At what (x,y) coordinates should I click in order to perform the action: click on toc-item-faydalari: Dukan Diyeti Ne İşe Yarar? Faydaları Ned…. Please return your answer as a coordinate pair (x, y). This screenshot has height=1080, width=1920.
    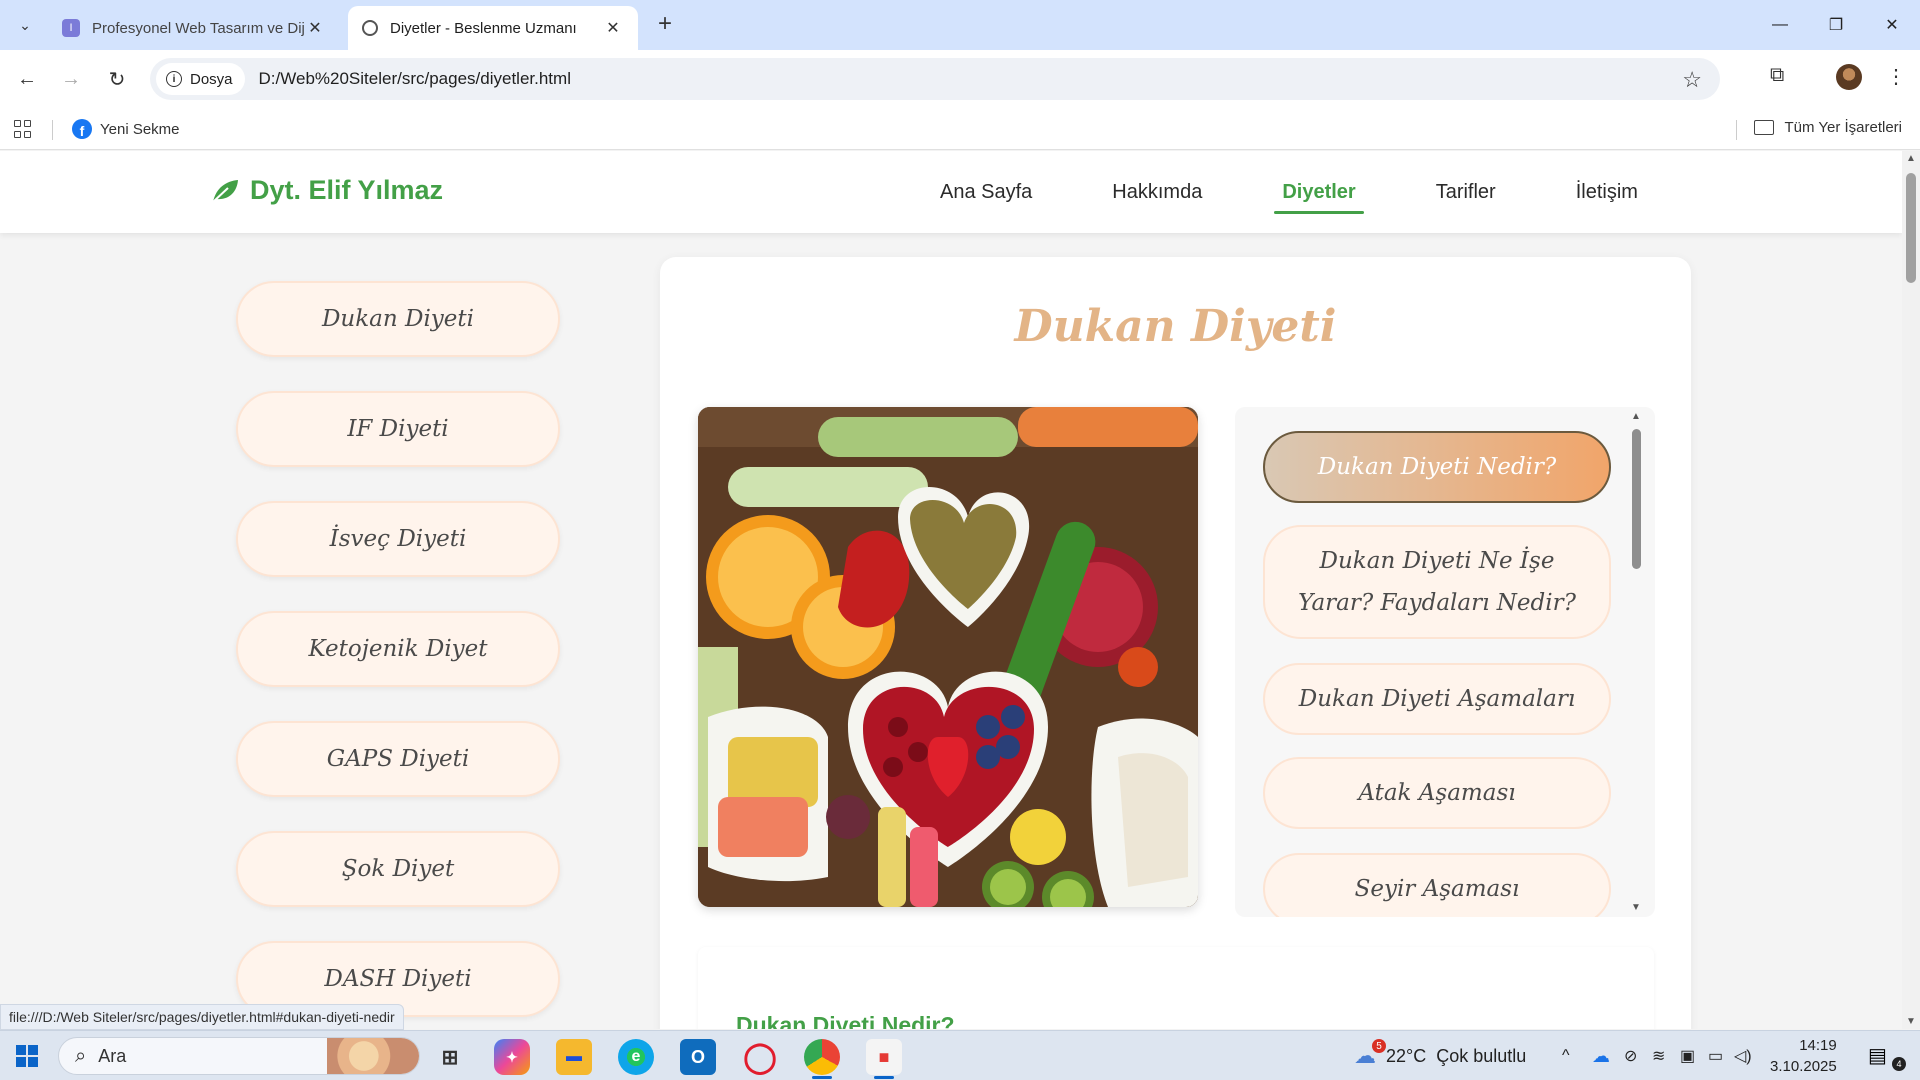
    Looking at the image, I should click on (1437, 582).